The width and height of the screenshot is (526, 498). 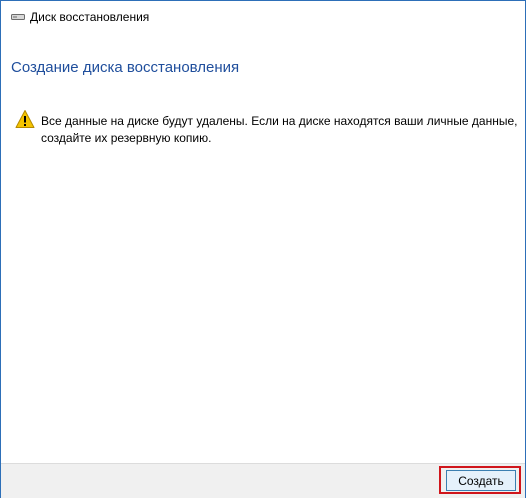 What do you see at coordinates (125, 67) in the screenshot?
I see `page-title: Создание диска восстановления` at bounding box center [125, 67].